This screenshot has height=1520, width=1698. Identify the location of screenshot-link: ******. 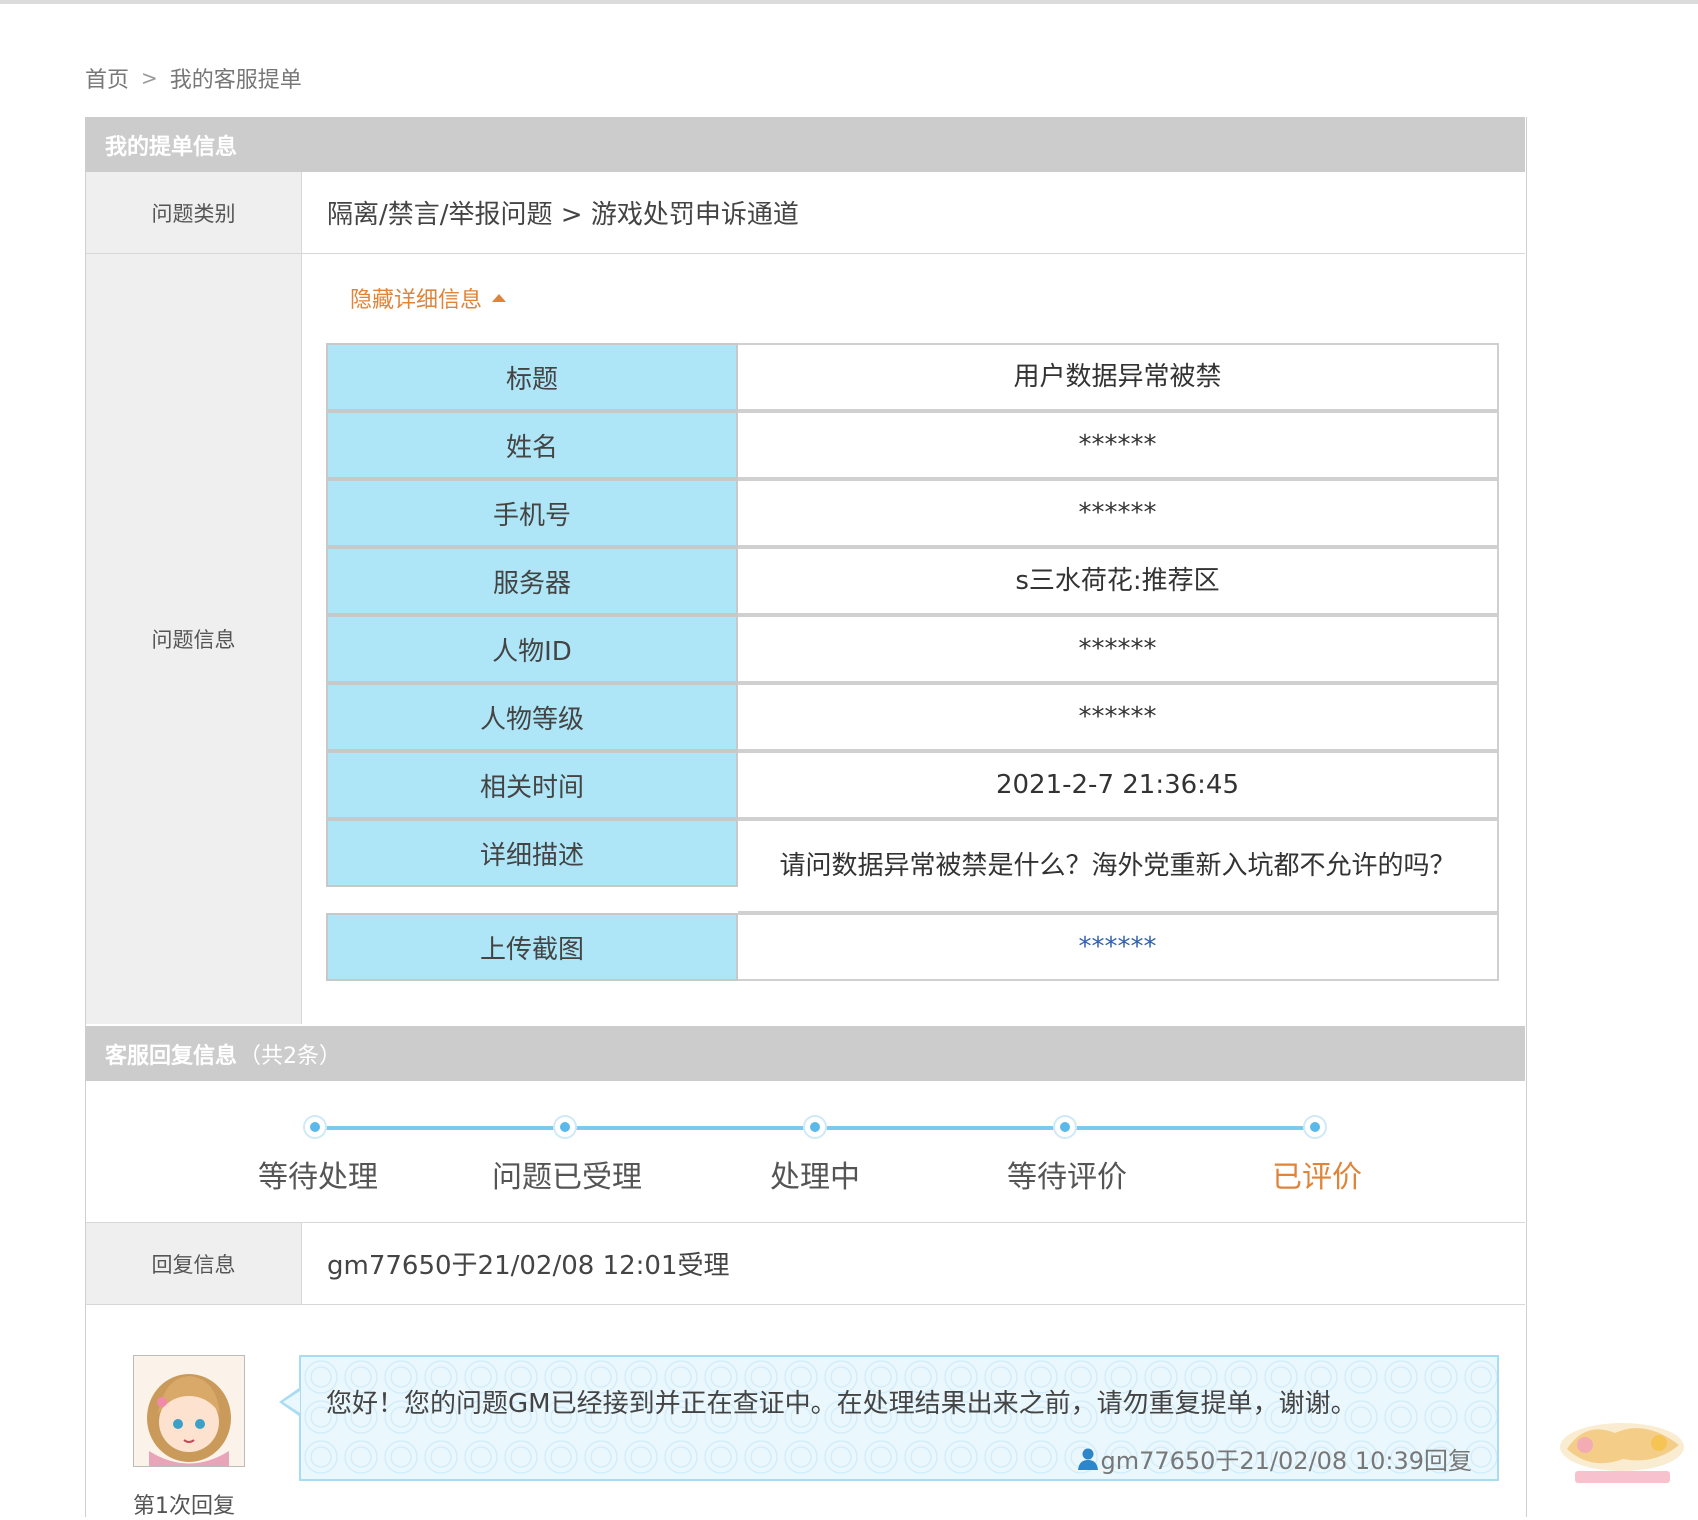
(1118, 947).